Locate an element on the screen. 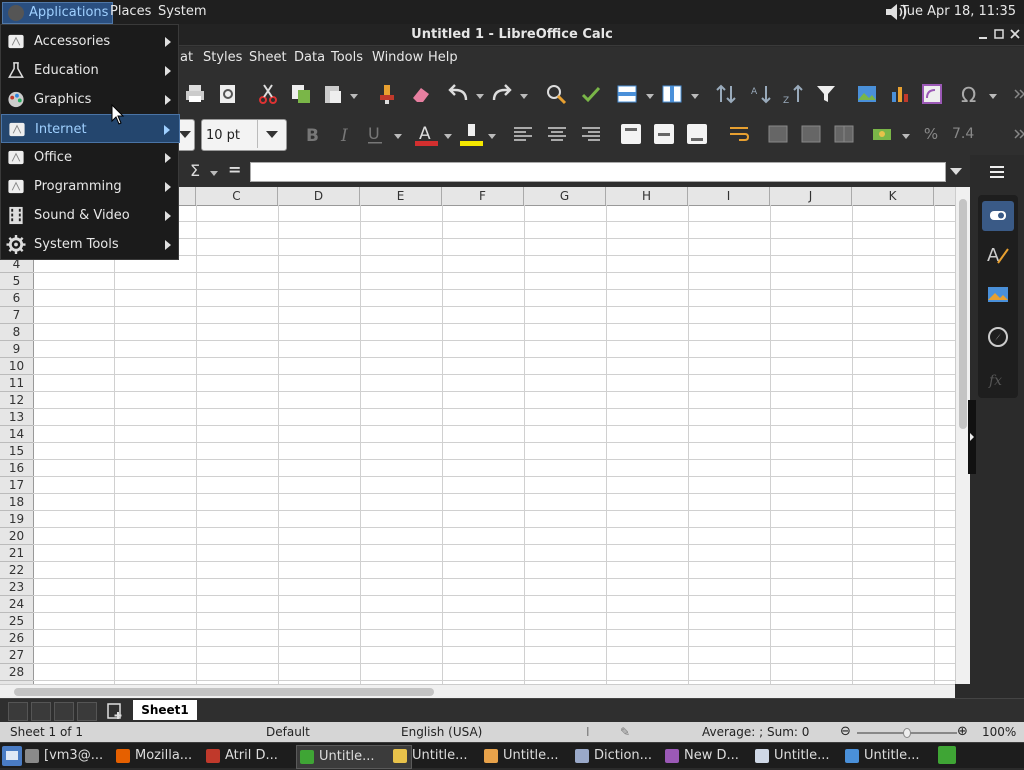  row-header-6: 6 is located at coordinates (16, 298).